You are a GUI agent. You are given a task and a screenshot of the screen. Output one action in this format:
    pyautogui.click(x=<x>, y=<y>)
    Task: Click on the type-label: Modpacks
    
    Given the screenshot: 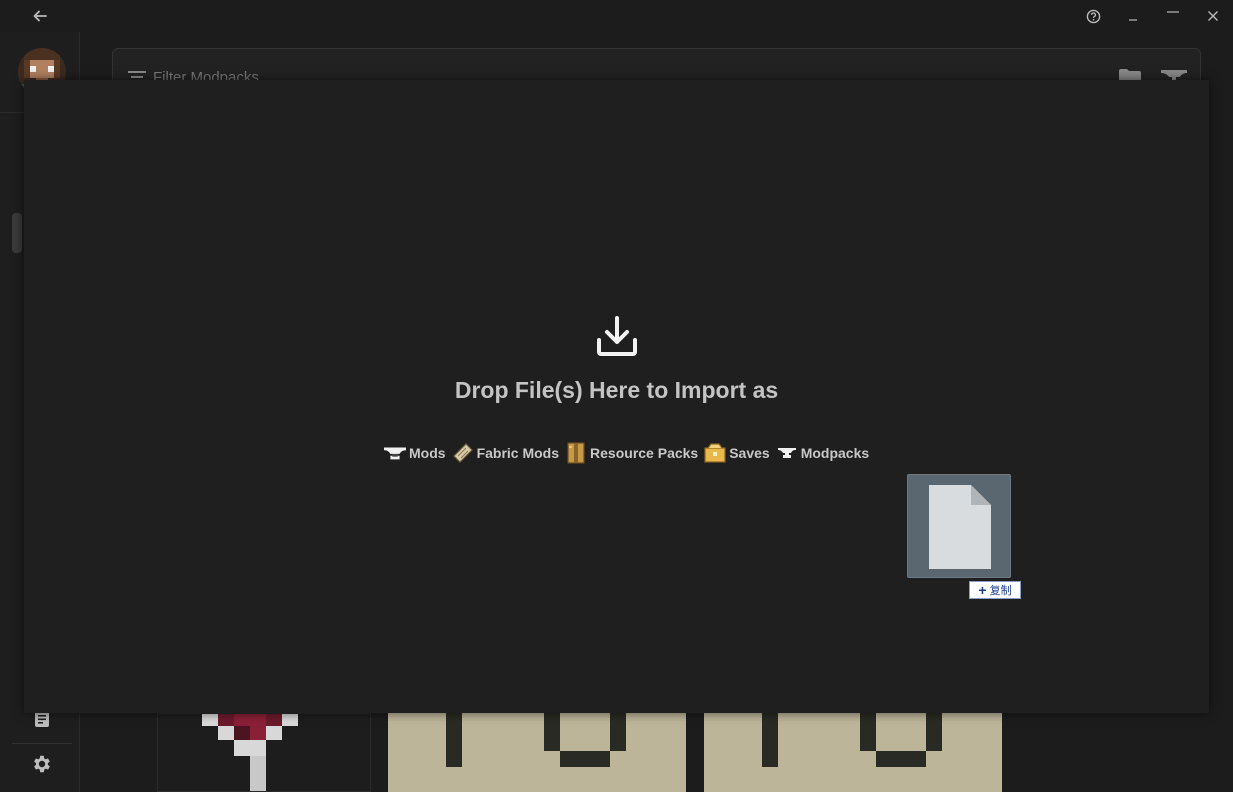 What is the action you would take?
    pyautogui.click(x=835, y=453)
    